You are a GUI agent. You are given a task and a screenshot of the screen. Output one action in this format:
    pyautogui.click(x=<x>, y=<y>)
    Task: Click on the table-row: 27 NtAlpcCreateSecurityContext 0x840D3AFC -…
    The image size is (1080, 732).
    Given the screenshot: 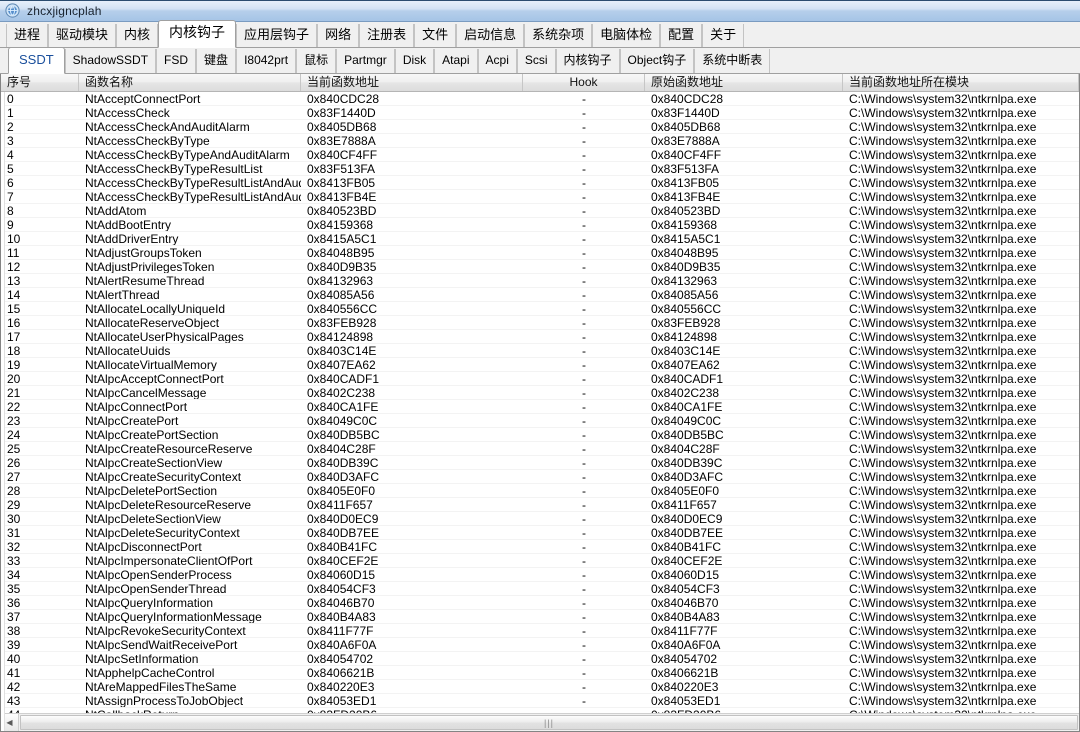 What is the action you would take?
    pyautogui.click(x=540, y=477)
    